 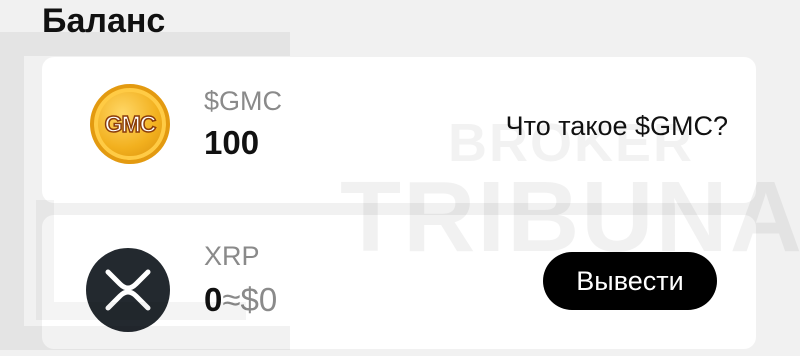 I want to click on xrp-coin-icon, so click(x=128, y=290).